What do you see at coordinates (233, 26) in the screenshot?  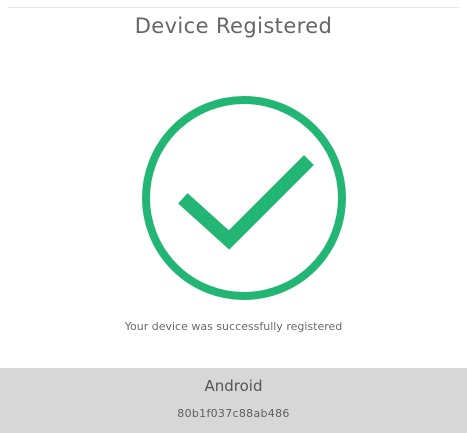 I see `page-title: Device Registered` at bounding box center [233, 26].